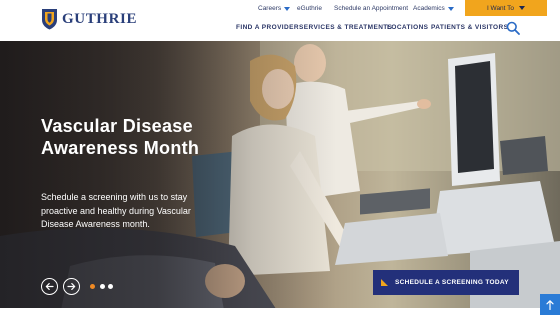 This screenshot has width=560, height=315. I want to click on eguthrie-link: eGuthrie, so click(309, 8).